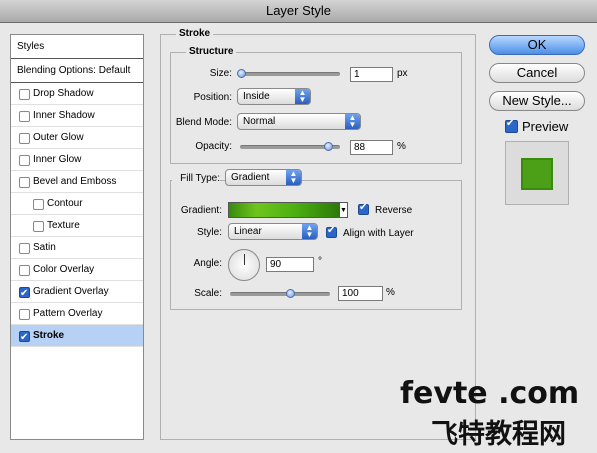 The width and height of the screenshot is (597, 453). I want to click on size-label: Size:, so click(220, 73).